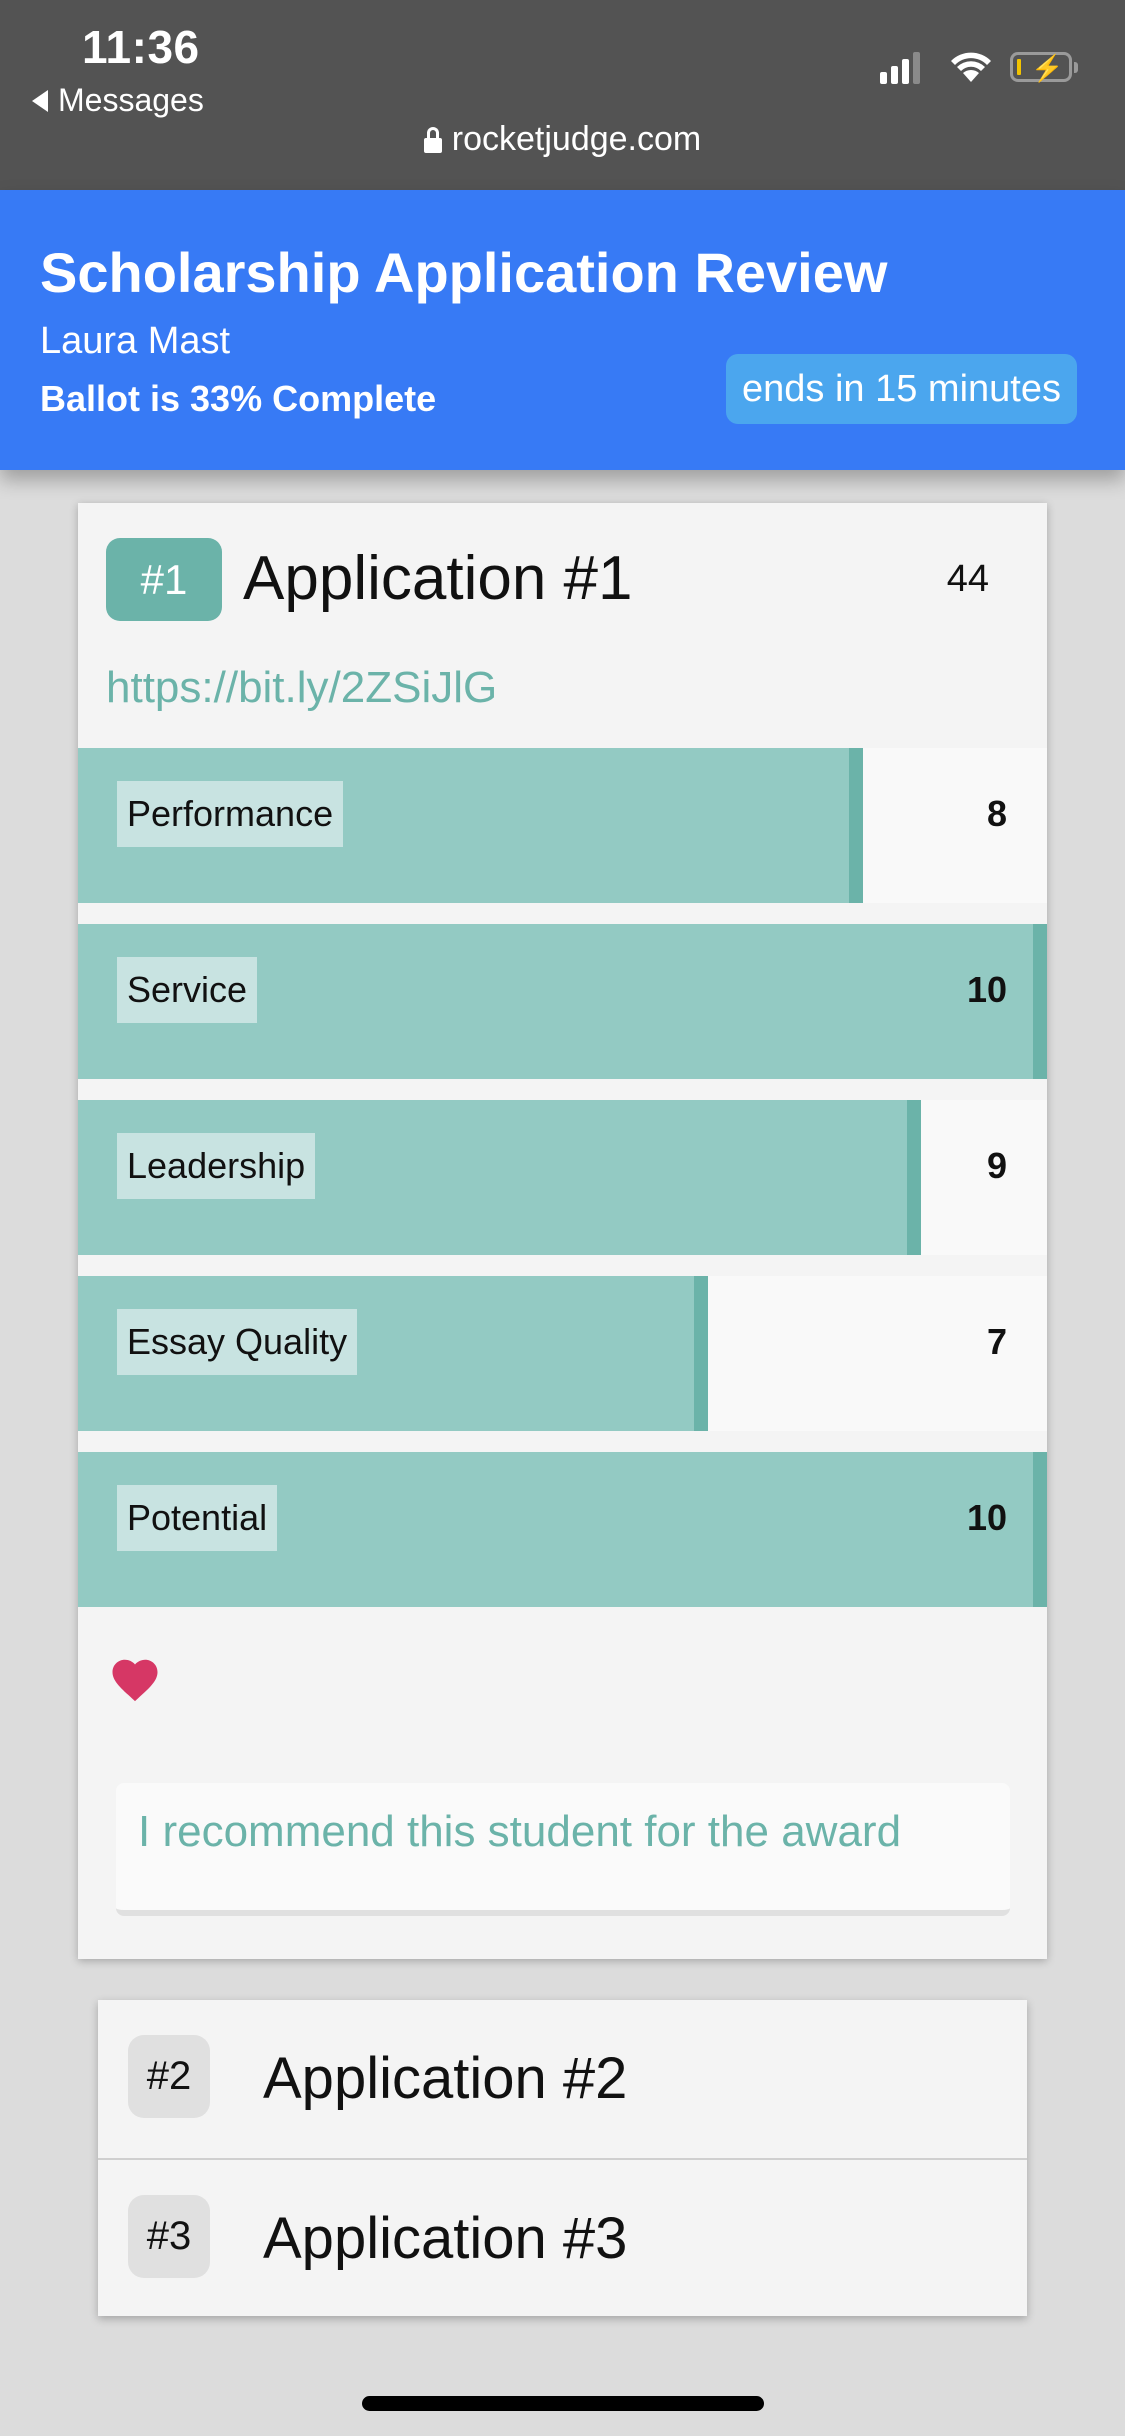 This screenshot has height=2436, width=1125. I want to click on criterion-label: Service, so click(187, 990).